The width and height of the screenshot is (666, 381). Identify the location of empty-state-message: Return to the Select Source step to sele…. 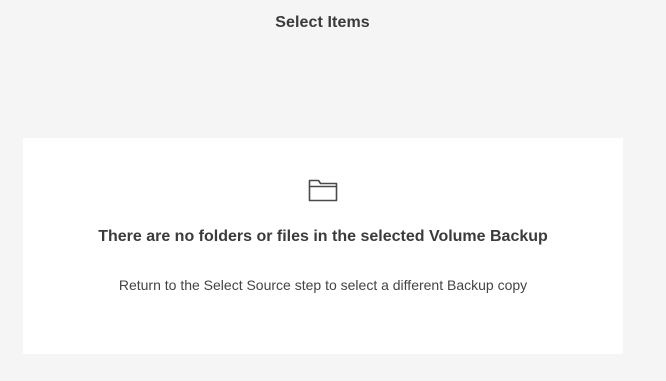
(323, 285).